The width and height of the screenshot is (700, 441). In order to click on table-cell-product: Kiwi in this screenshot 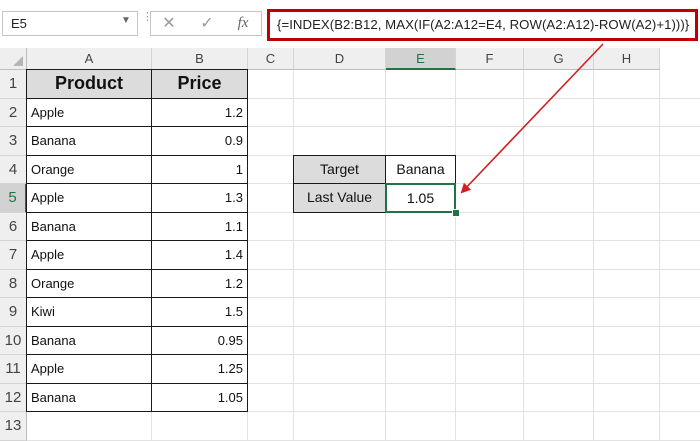, I will do `click(89, 312)`.